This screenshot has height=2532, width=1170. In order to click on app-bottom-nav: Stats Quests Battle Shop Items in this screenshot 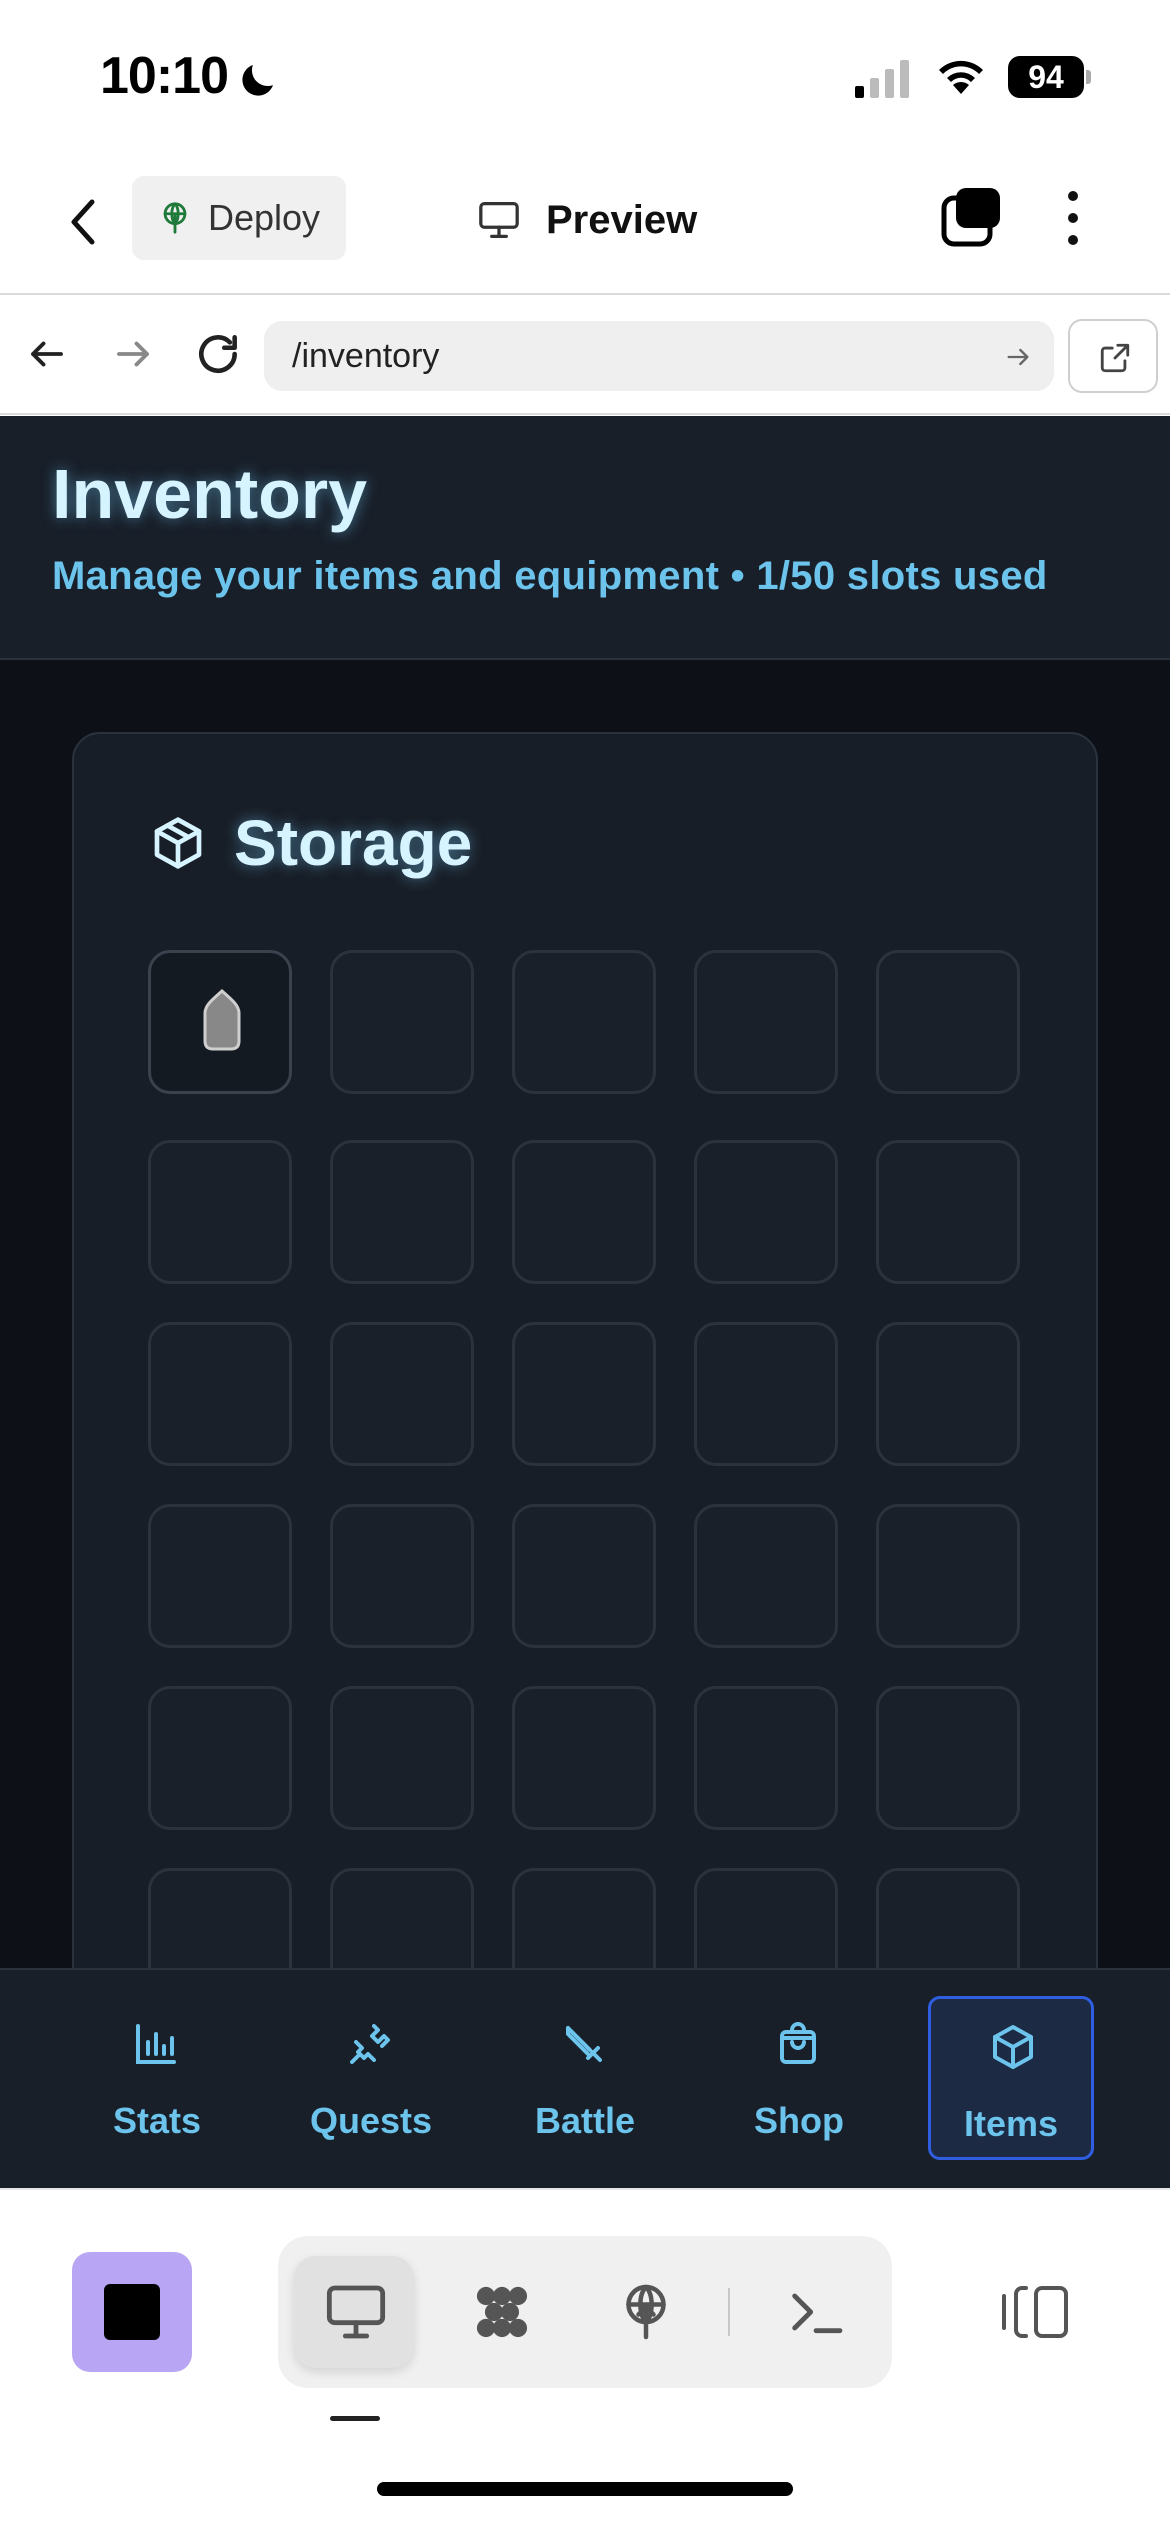, I will do `click(585, 2078)`.